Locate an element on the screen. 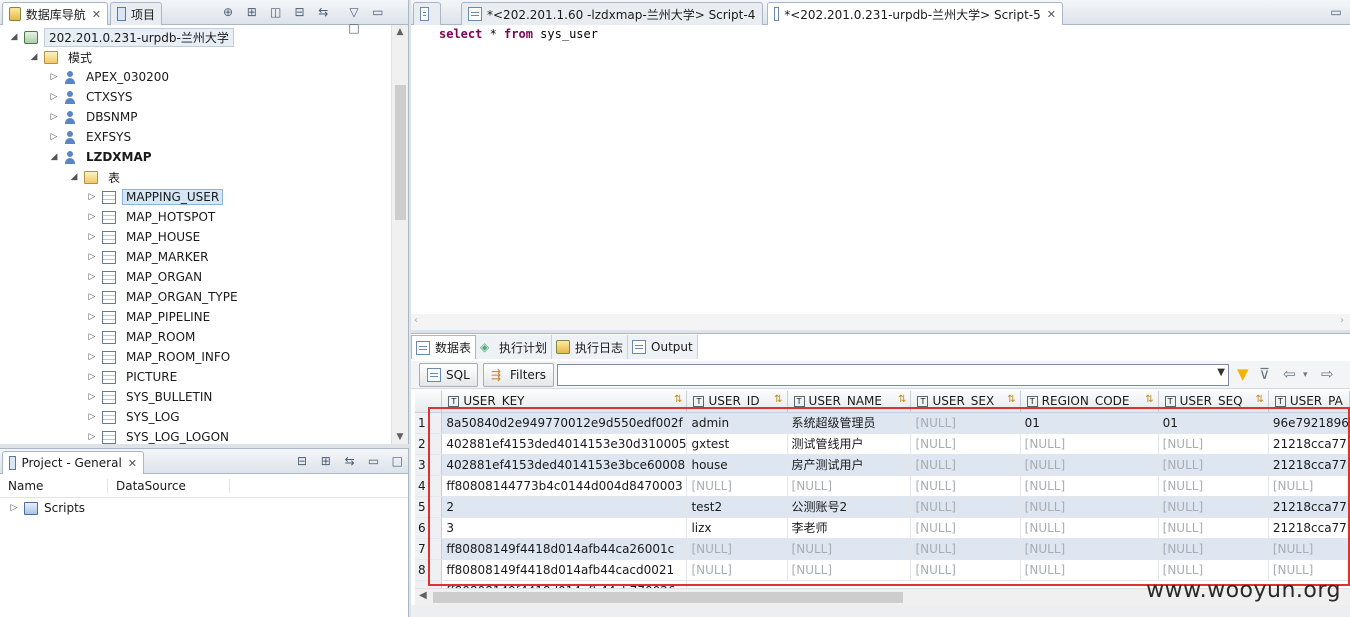 Image resolution: width=1350 pixels, height=617 pixels. tree-node-table: ▷ MAP_ORGAN_TYPE is located at coordinates (164, 297).